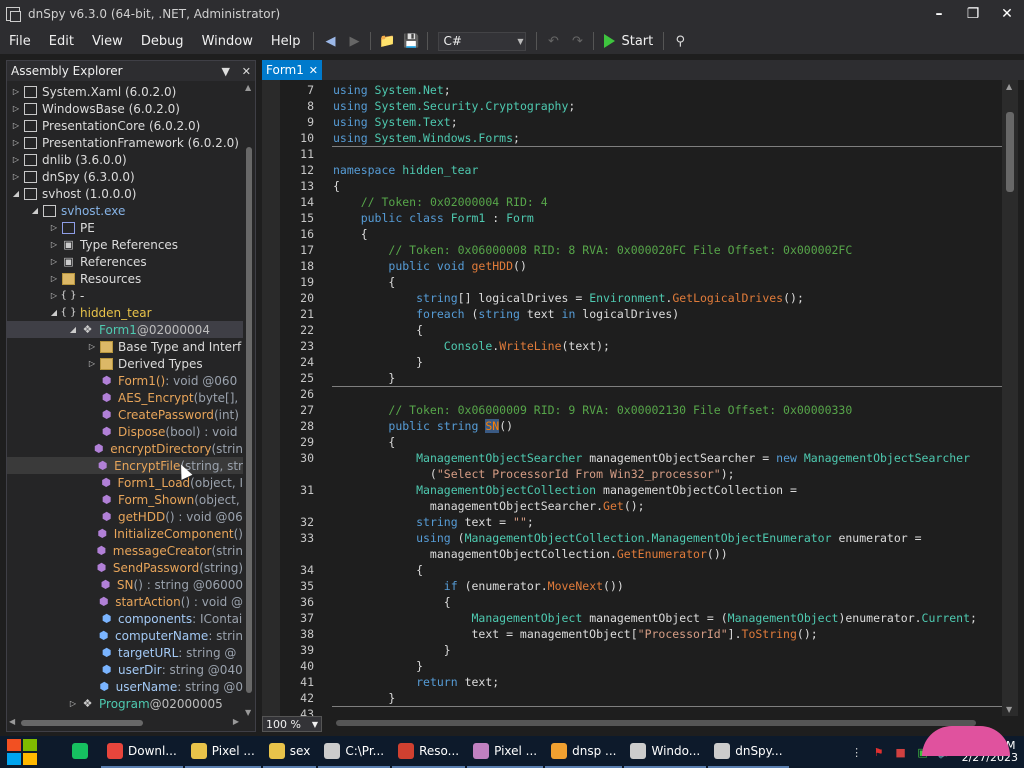 This screenshot has width=1024, height=768. I want to click on redo-icon: ↷, so click(577, 41).